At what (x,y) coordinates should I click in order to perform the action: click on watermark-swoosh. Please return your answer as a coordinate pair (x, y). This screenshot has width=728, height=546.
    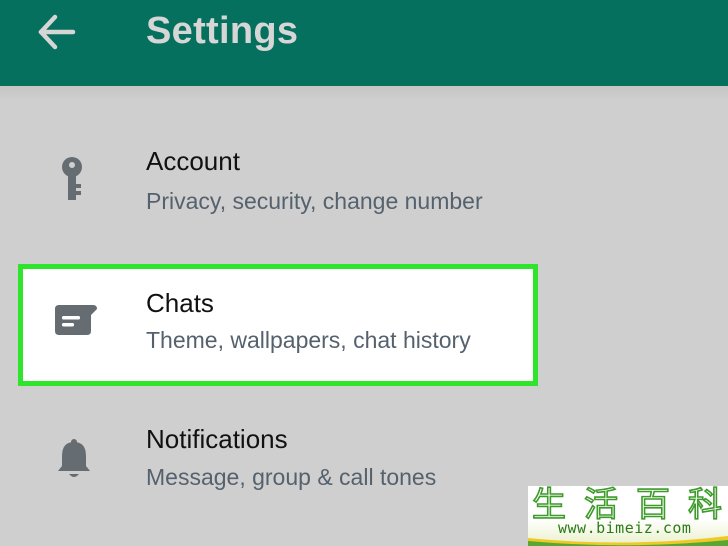
    Looking at the image, I should click on (628, 541).